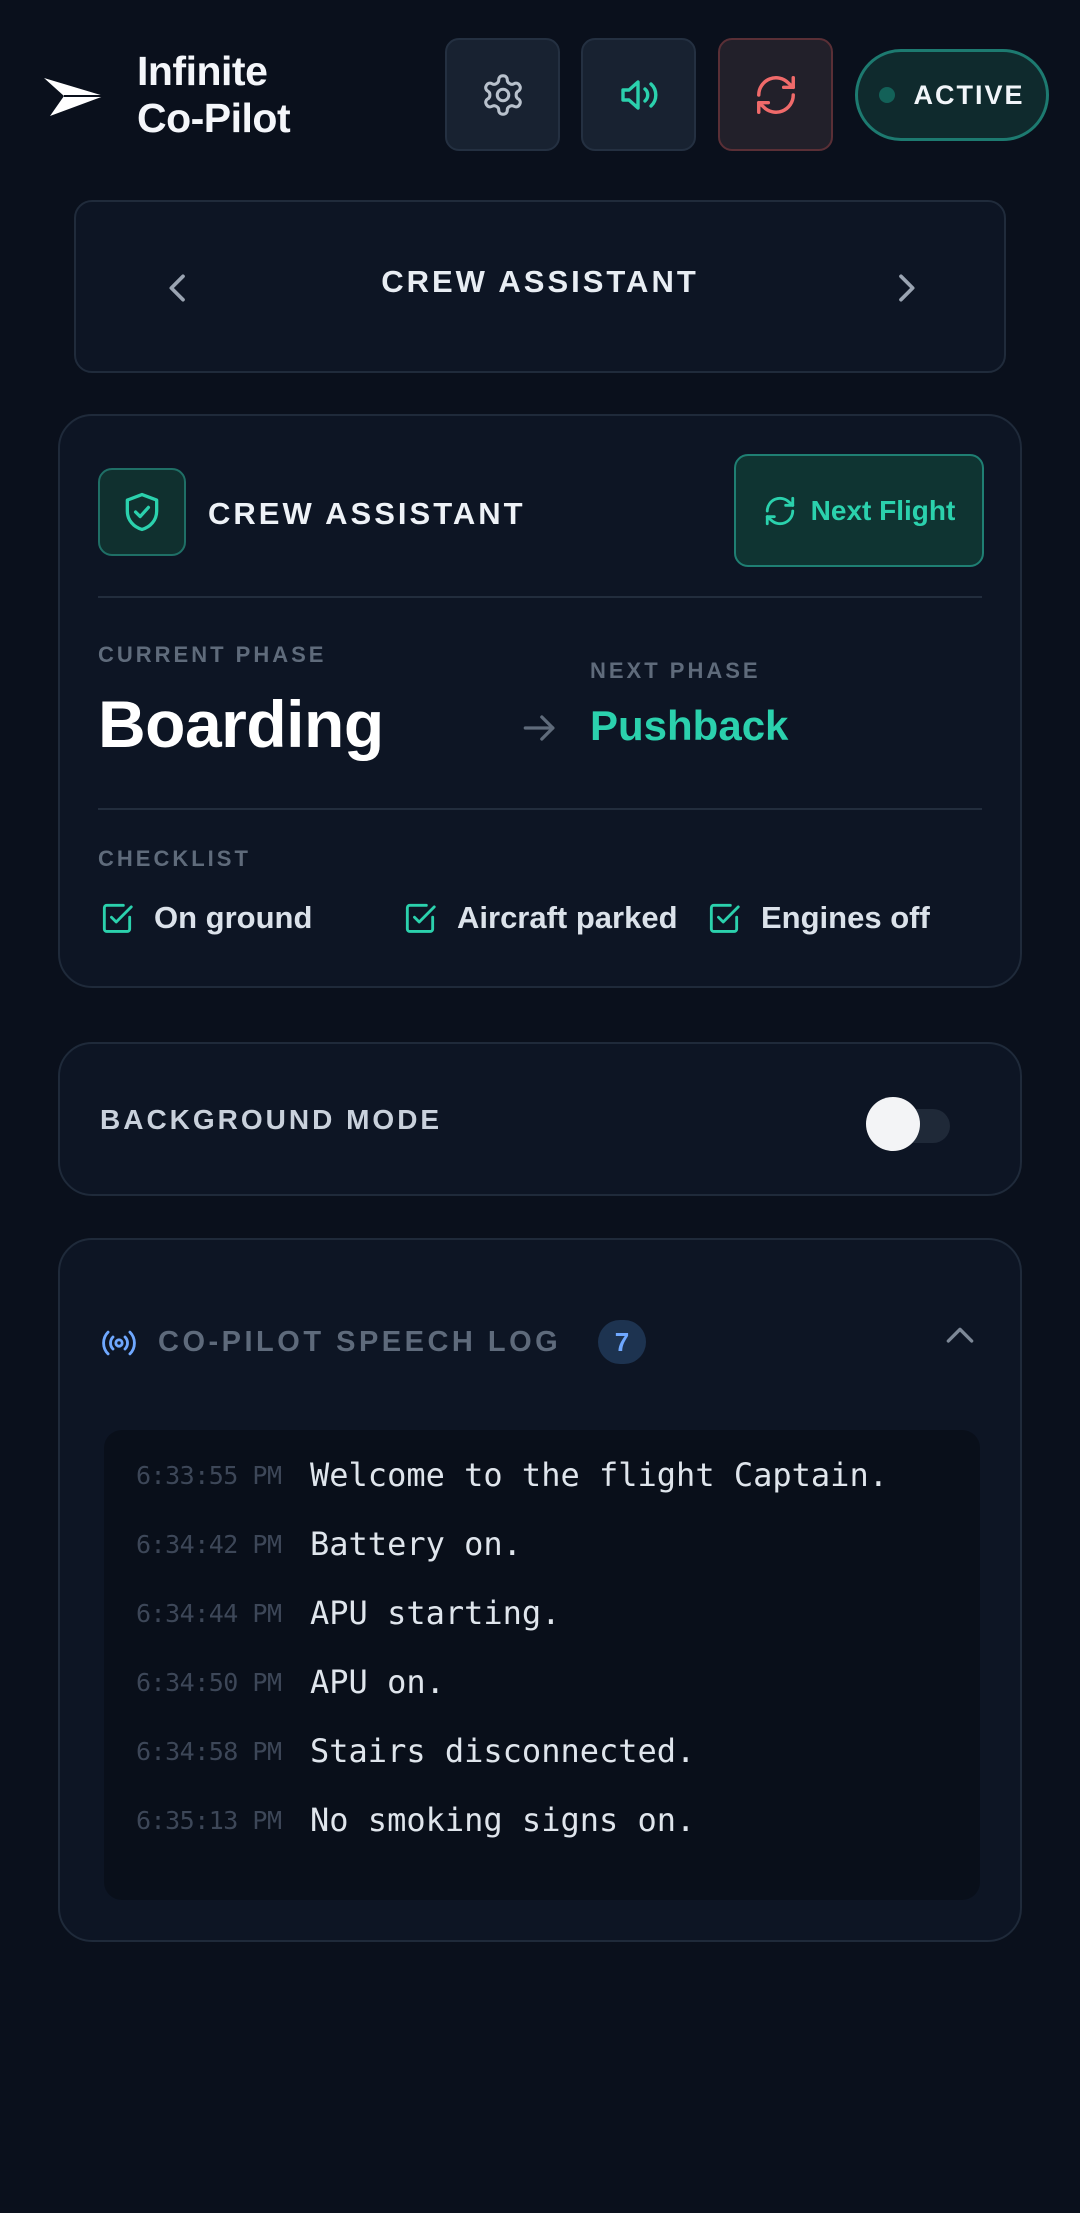 This screenshot has height=2213, width=1080. What do you see at coordinates (202, 71) in the screenshot?
I see `app-name-line1: Infinite` at bounding box center [202, 71].